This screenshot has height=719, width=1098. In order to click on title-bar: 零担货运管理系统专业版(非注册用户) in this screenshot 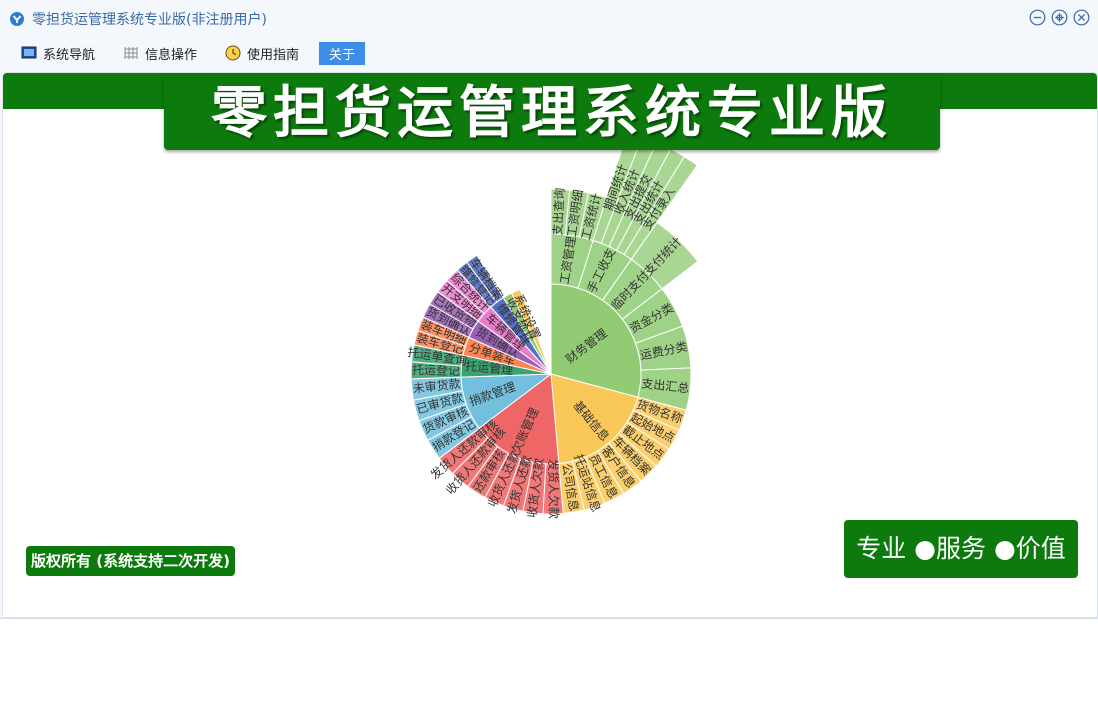, I will do `click(549, 18)`.